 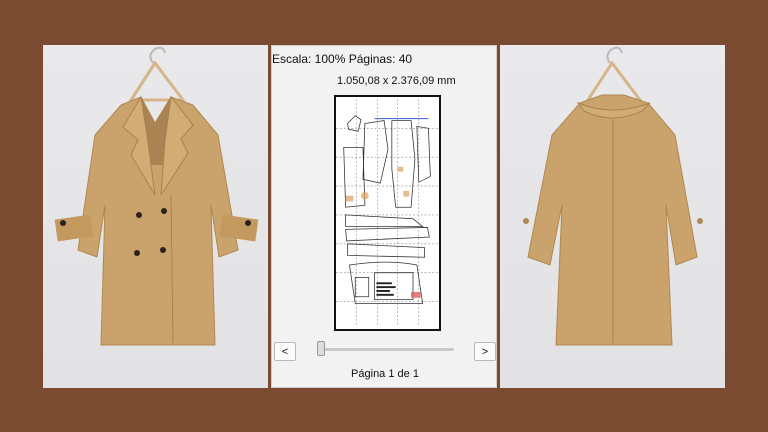 What do you see at coordinates (285, 351) in the screenshot?
I see `previous-page-button: <` at bounding box center [285, 351].